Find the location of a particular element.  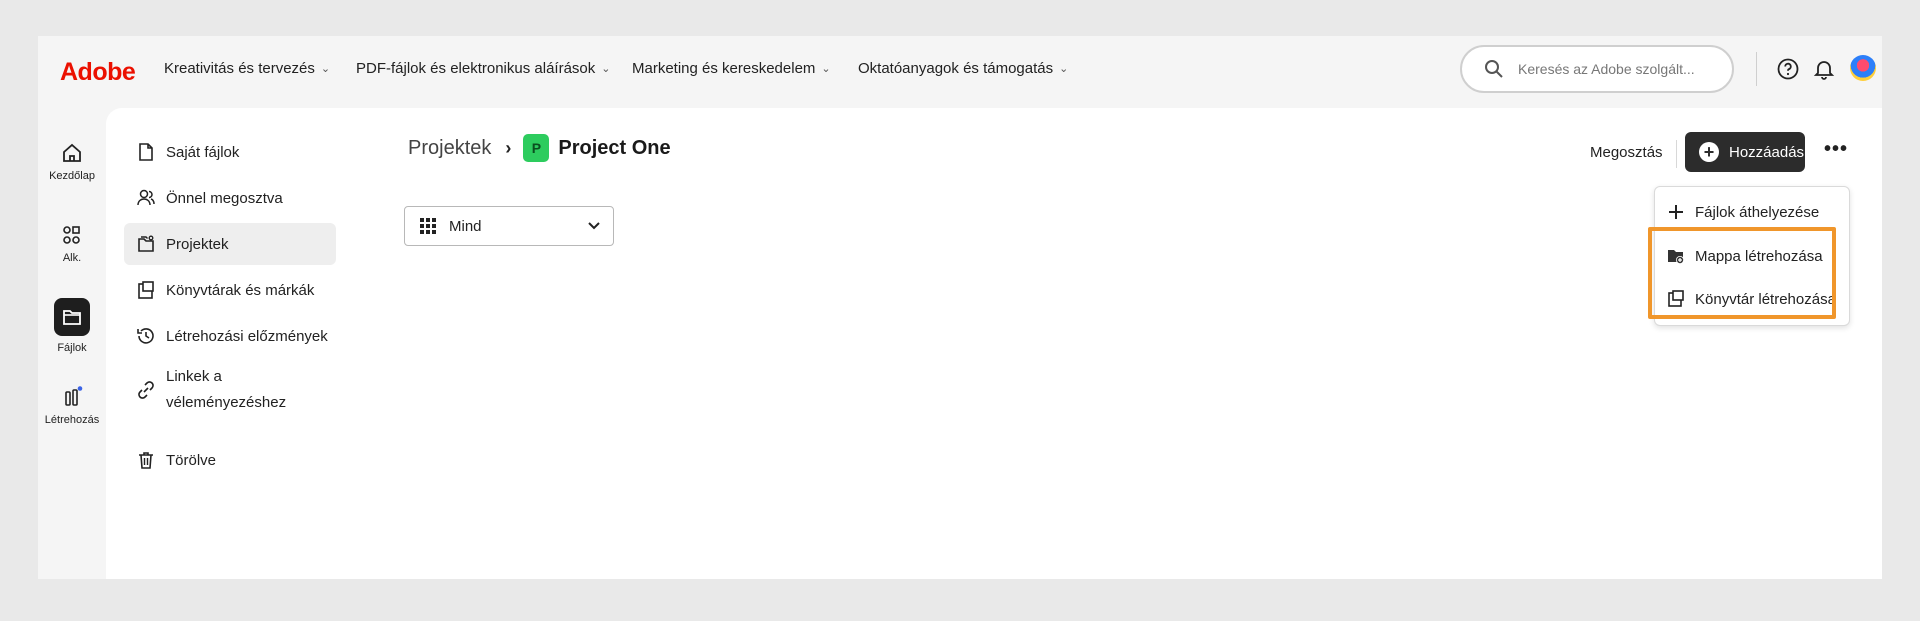

share-button: Megosztás is located at coordinates (1626, 152).